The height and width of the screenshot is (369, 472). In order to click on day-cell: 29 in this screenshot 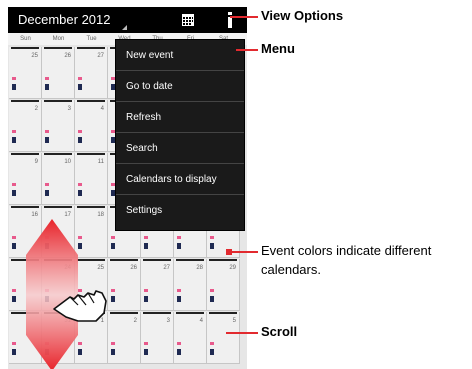, I will do `click(223, 285)`.